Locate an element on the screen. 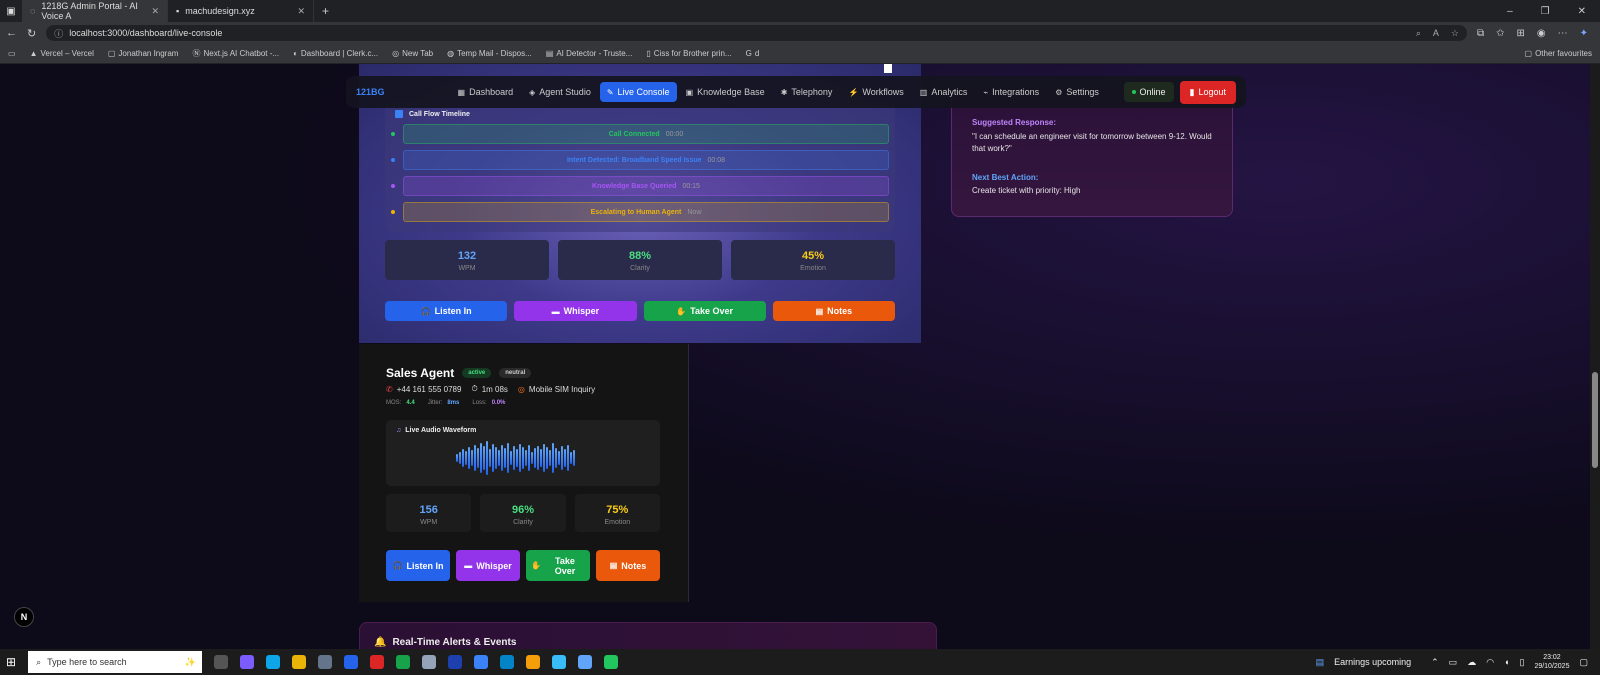  phone-icon: ✆ is located at coordinates (389, 389).